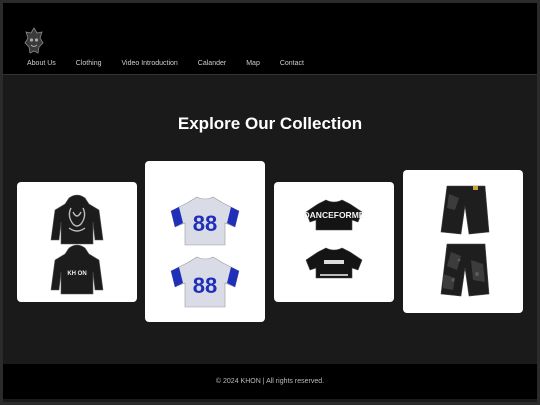 This screenshot has height=405, width=540. What do you see at coordinates (34, 41) in the screenshot?
I see `khon-mask-logo-icon` at bounding box center [34, 41].